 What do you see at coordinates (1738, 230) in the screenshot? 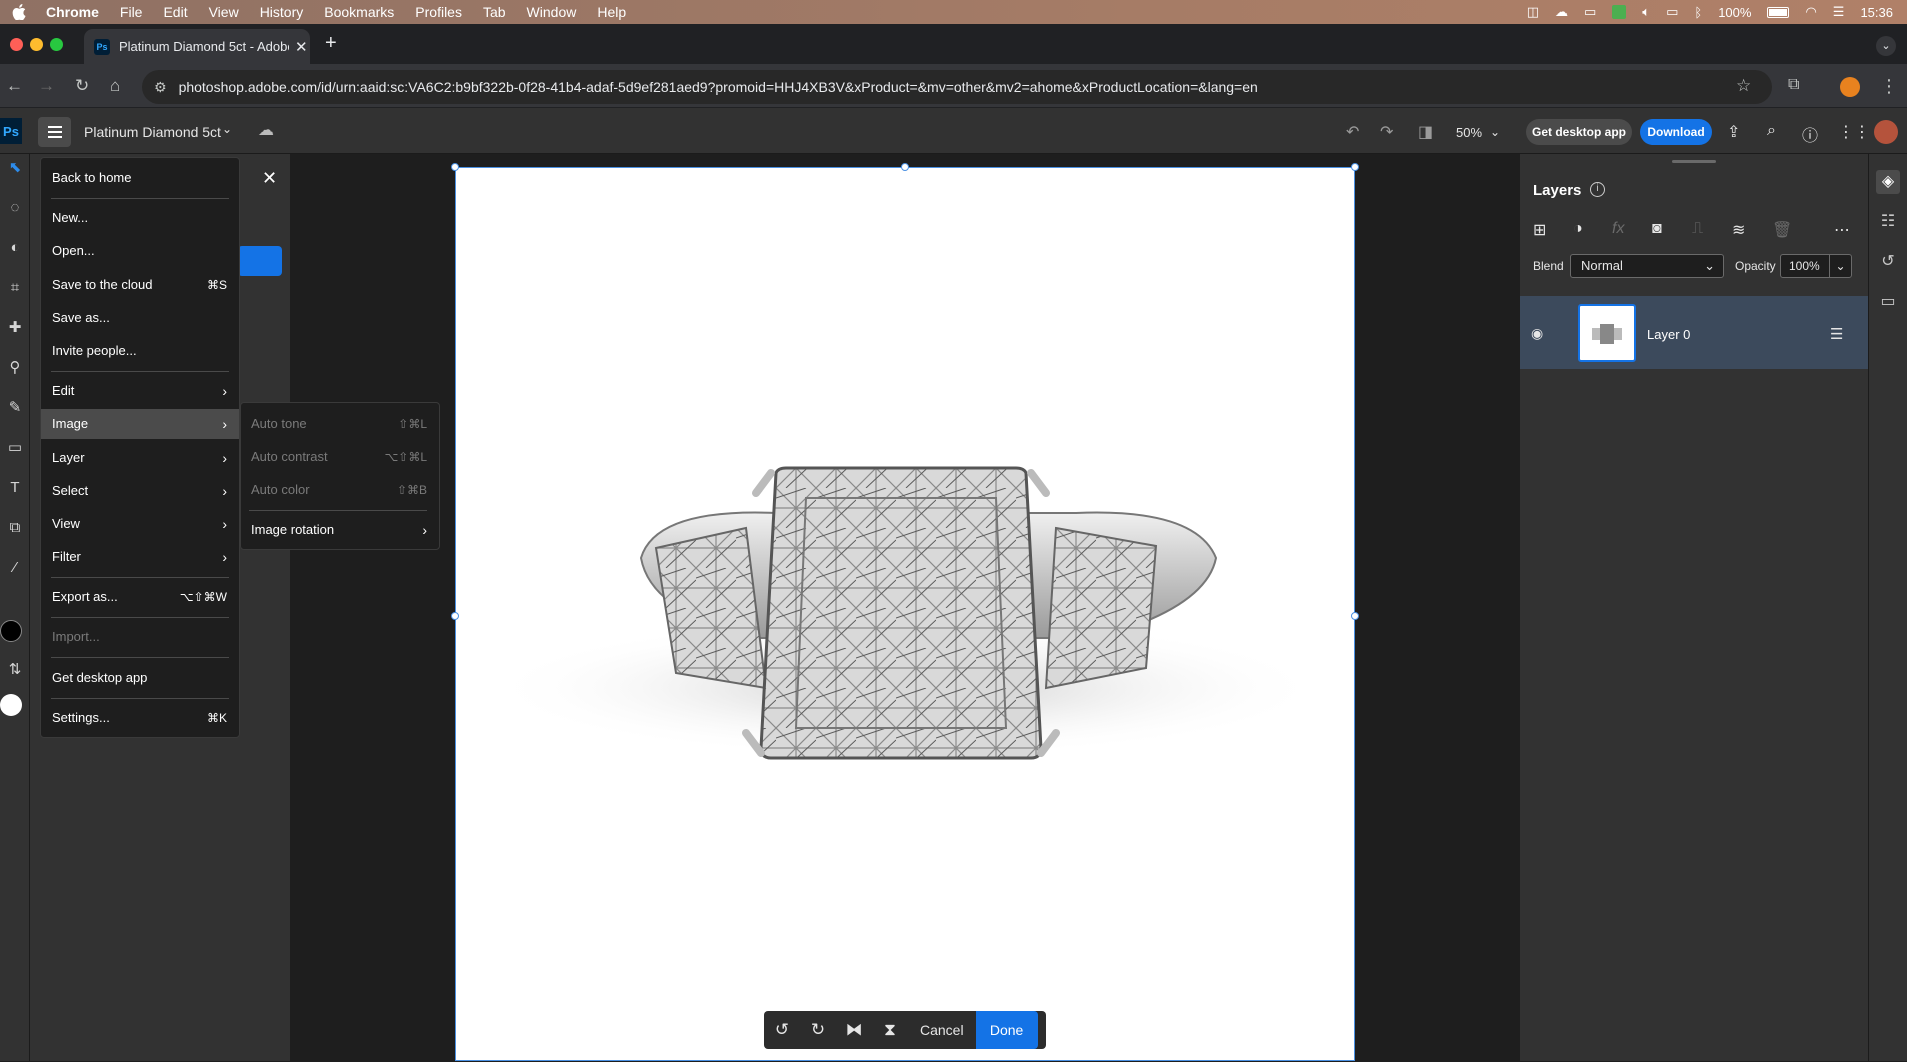
I see `layer-stack-icon: ≋` at bounding box center [1738, 230].